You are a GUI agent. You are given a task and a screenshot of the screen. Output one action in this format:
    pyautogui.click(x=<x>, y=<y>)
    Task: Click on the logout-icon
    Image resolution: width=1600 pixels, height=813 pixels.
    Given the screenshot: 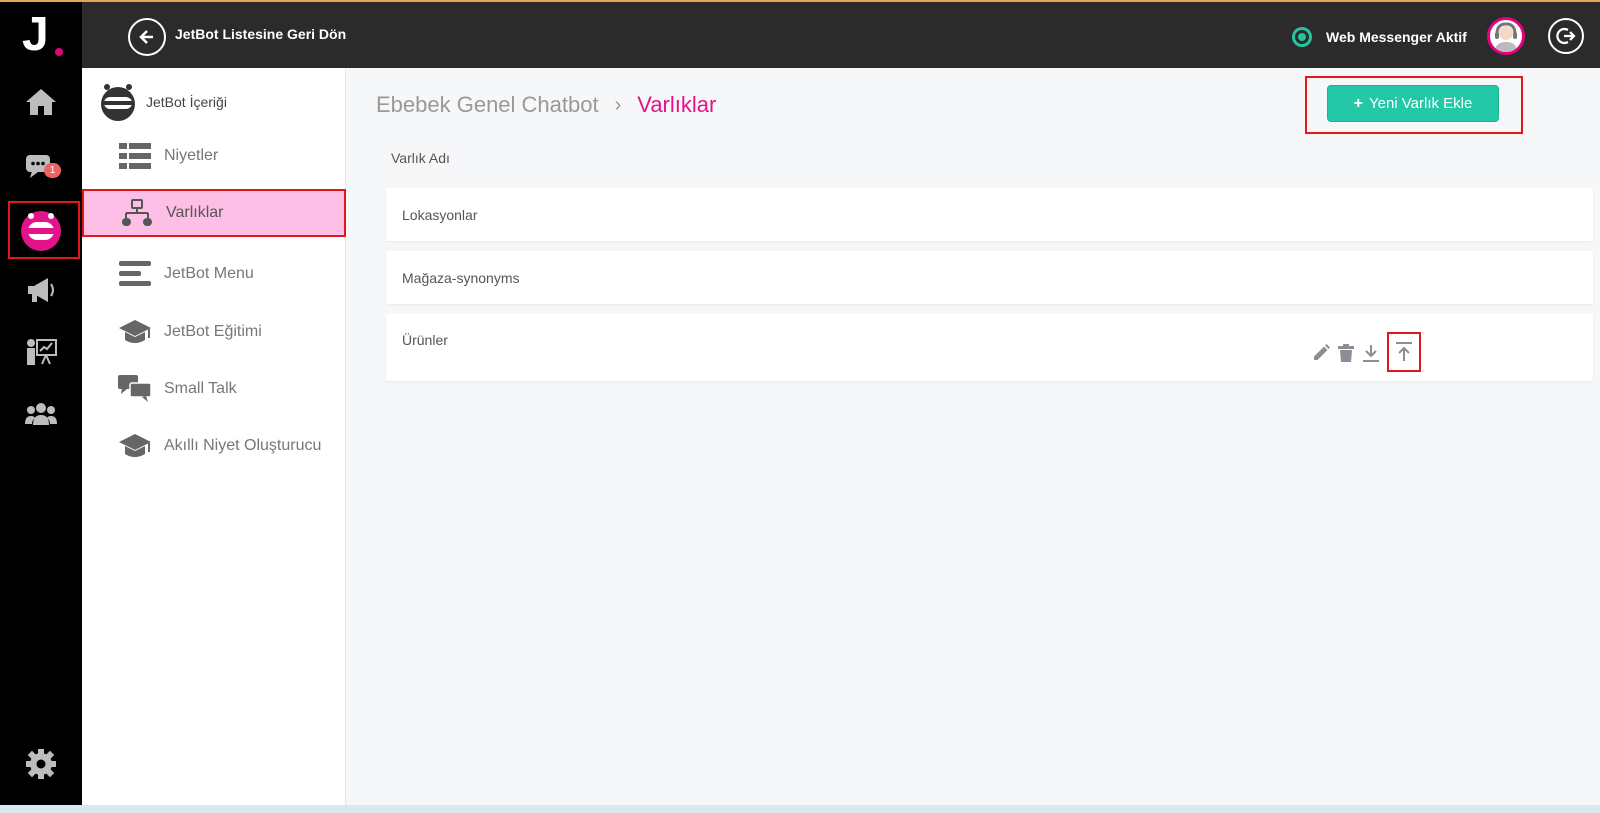 What is the action you would take?
    pyautogui.click(x=1566, y=36)
    